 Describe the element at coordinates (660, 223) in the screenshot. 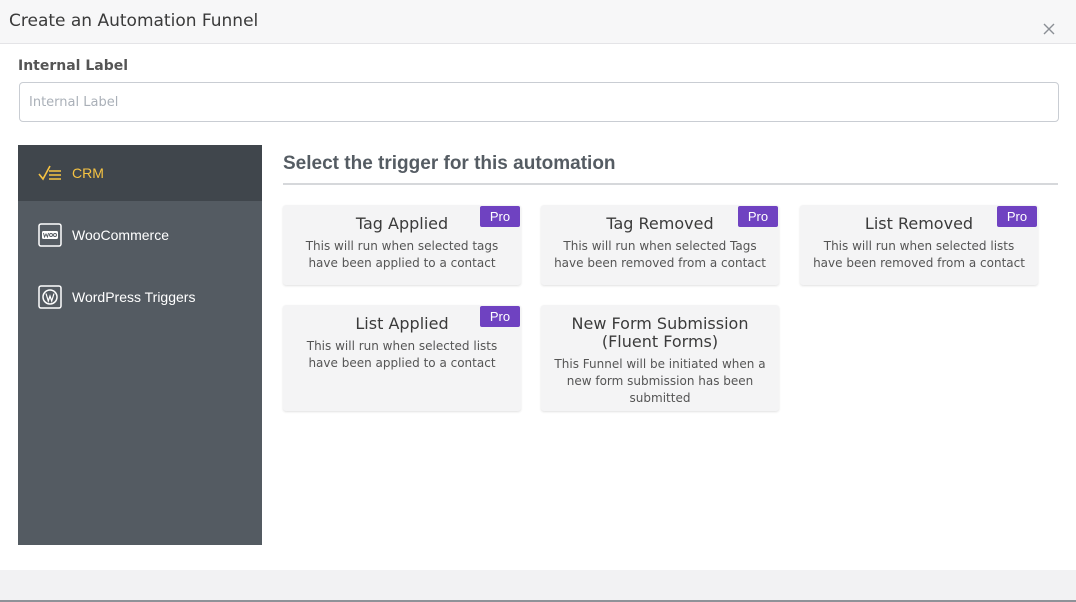

I see `trigger-card-title: Tag Removed` at that location.